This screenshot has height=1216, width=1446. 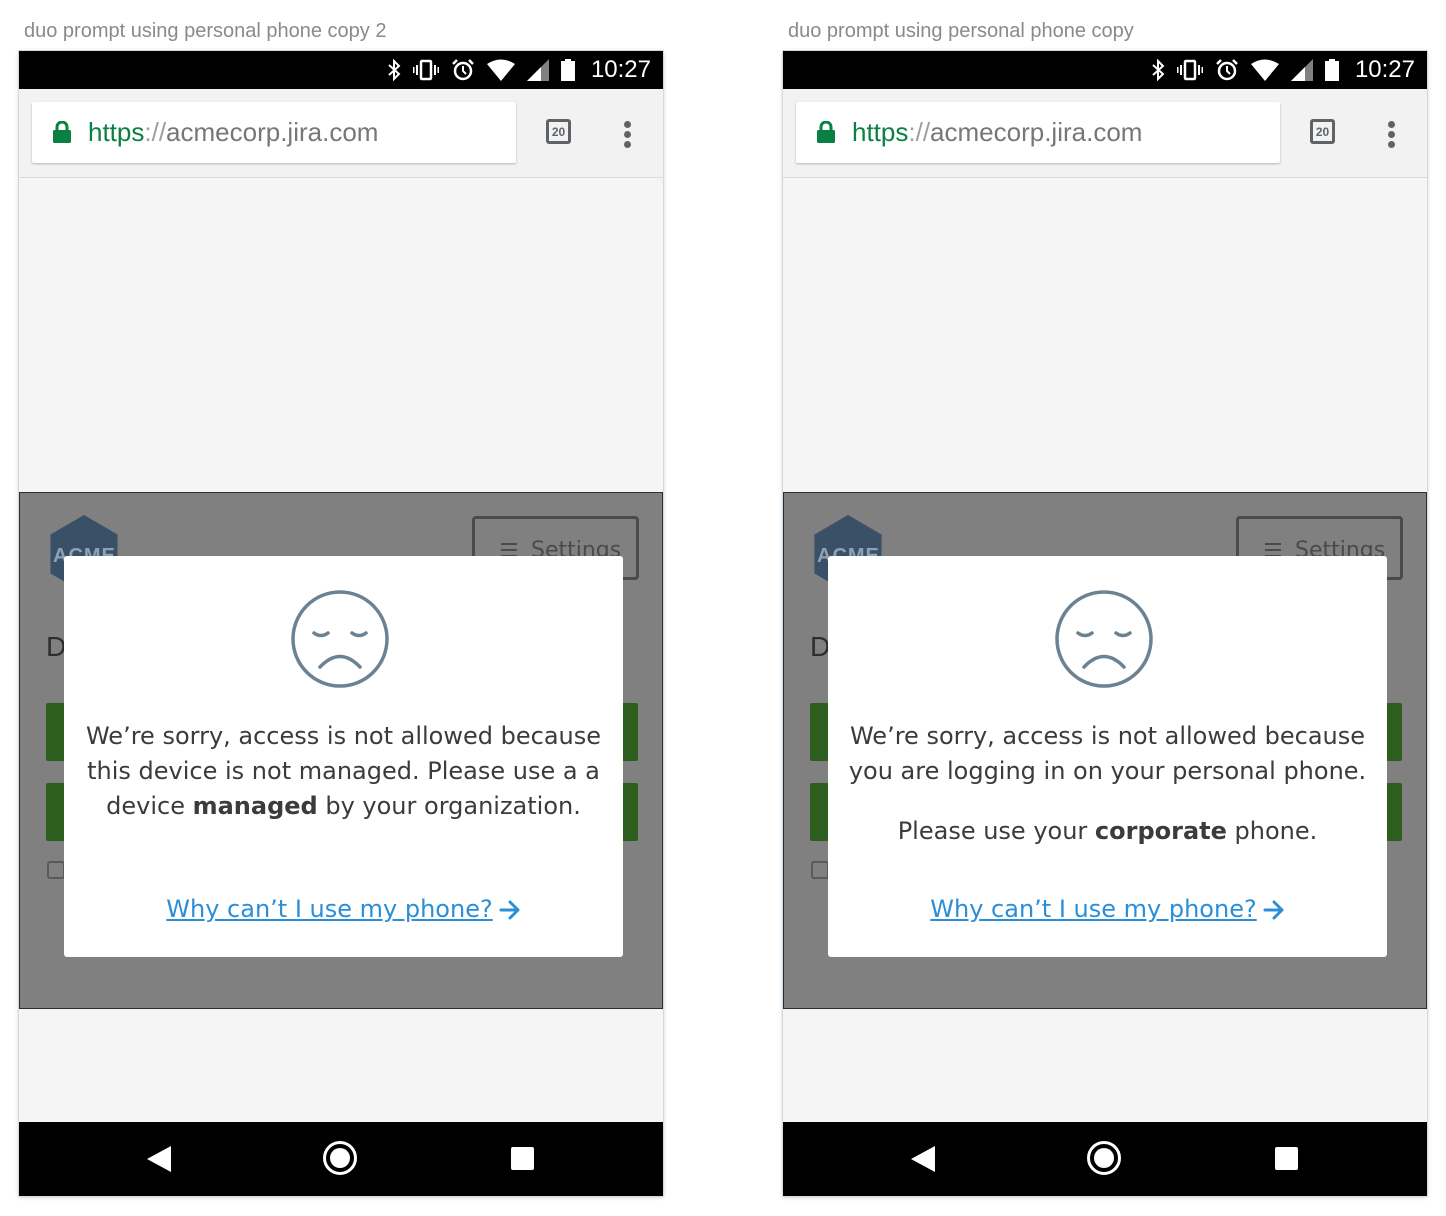 I want to click on instruction-message: Please use your corporate phone., so click(x=1107, y=831).